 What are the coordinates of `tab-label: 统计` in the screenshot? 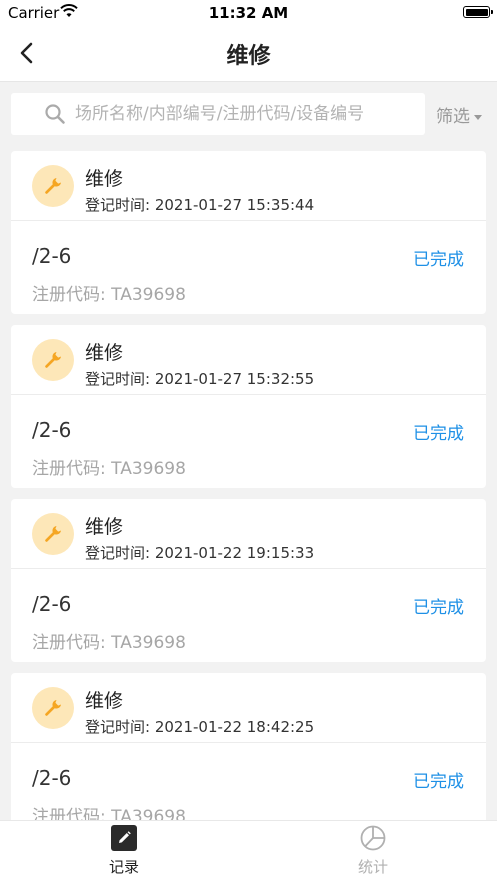 It's located at (372, 867).